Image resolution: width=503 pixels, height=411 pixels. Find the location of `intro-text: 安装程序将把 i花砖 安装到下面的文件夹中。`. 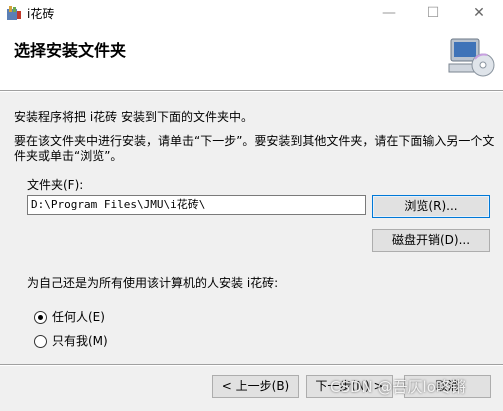

intro-text: 安装程序将把 i花砖 安装到下面的文件夹中。 is located at coordinates (133, 117).